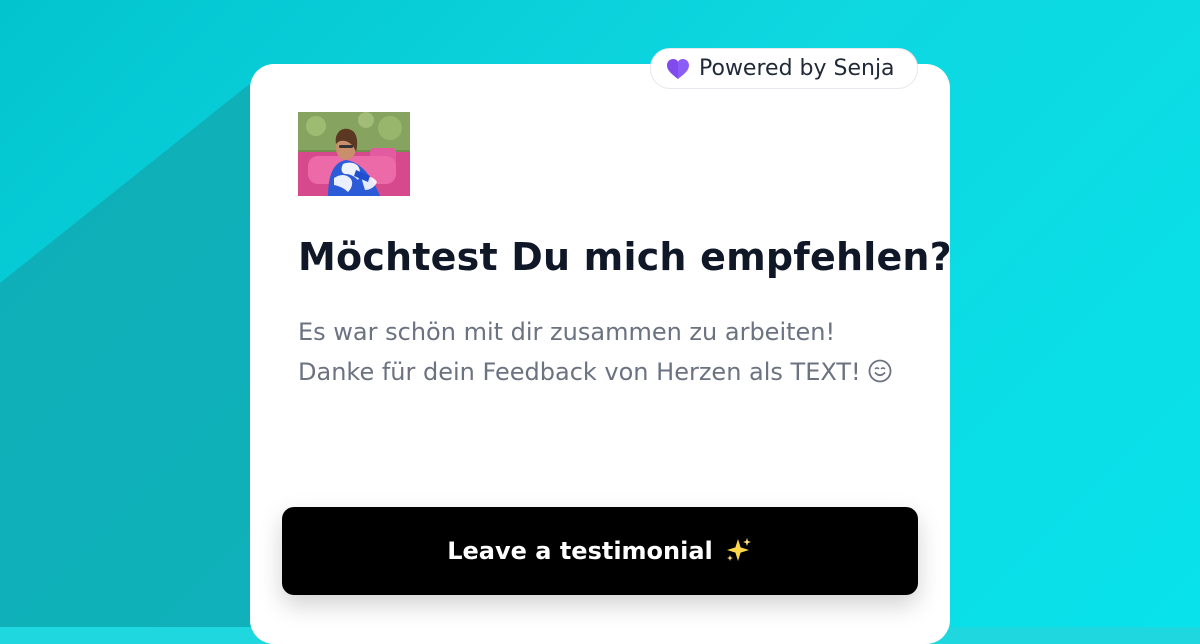  What do you see at coordinates (797, 68) in the screenshot?
I see `powered-by-label: Powered by Senja` at bounding box center [797, 68].